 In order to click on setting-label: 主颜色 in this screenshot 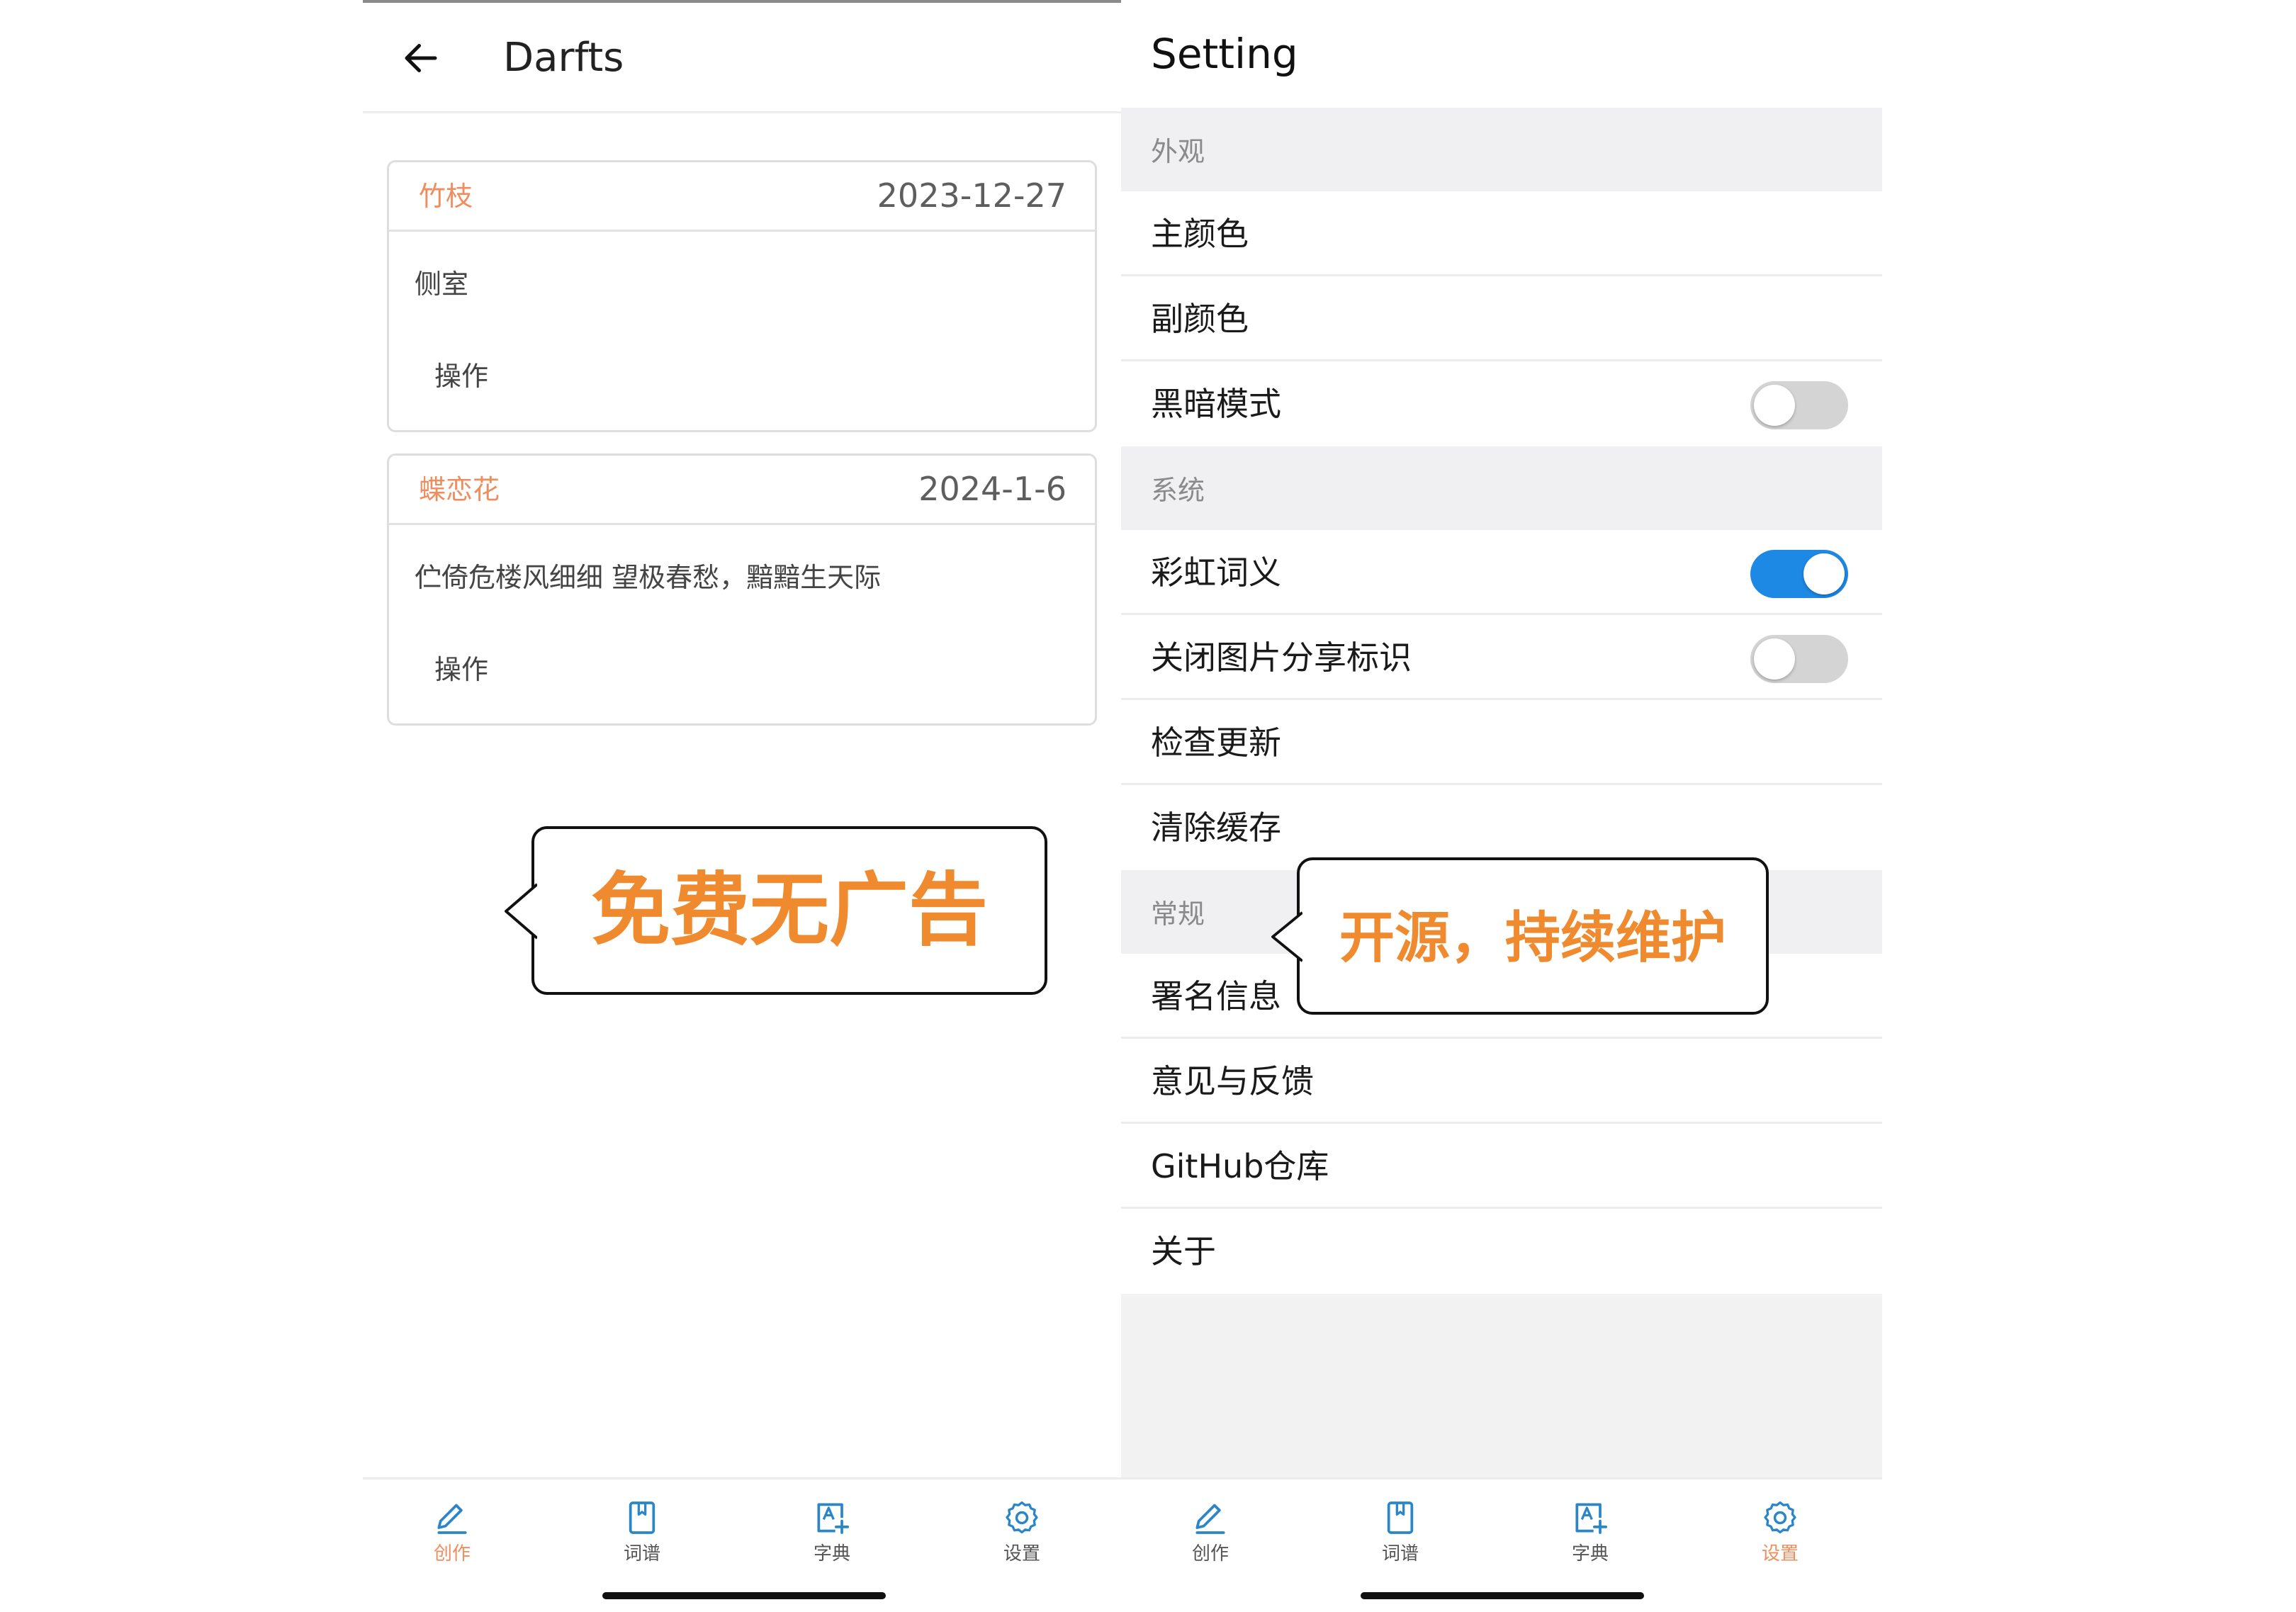, I will do `click(1200, 234)`.